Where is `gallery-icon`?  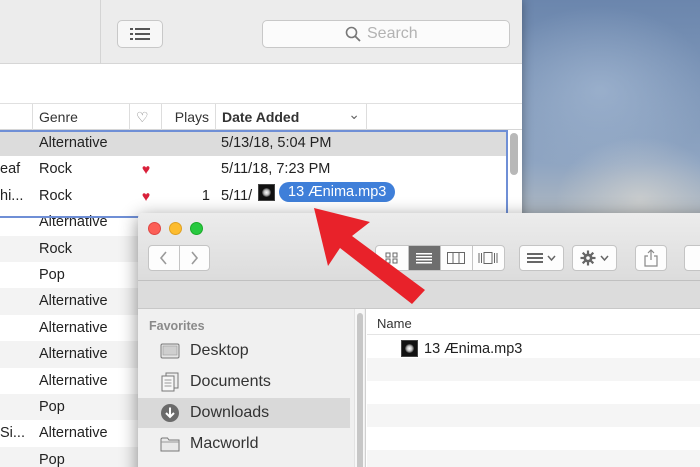 gallery-icon is located at coordinates (488, 258).